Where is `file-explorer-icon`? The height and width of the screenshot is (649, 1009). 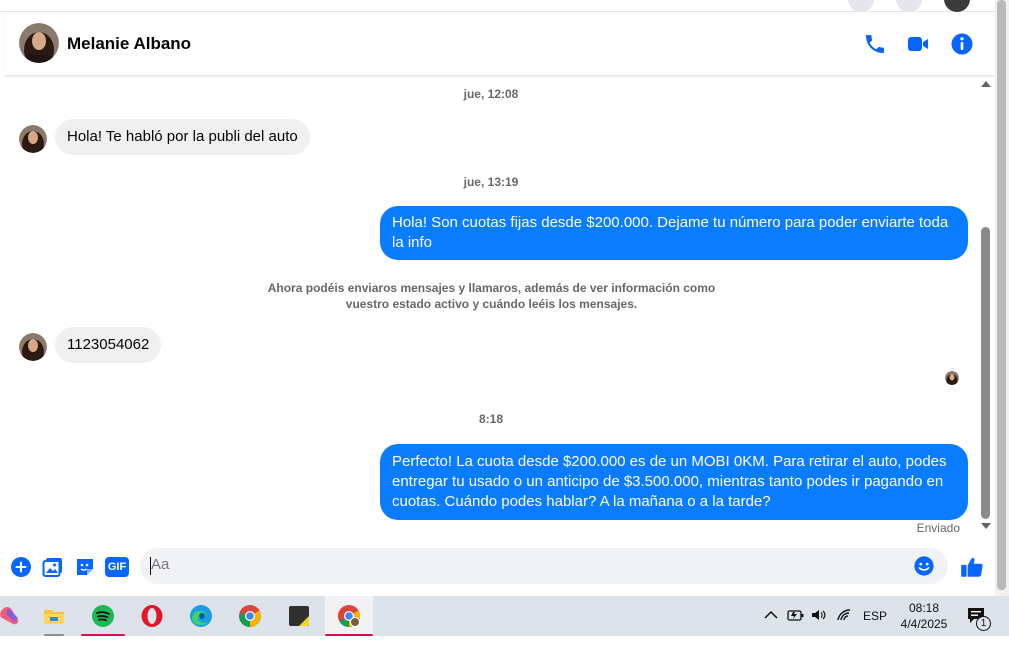 file-explorer-icon is located at coordinates (54, 616).